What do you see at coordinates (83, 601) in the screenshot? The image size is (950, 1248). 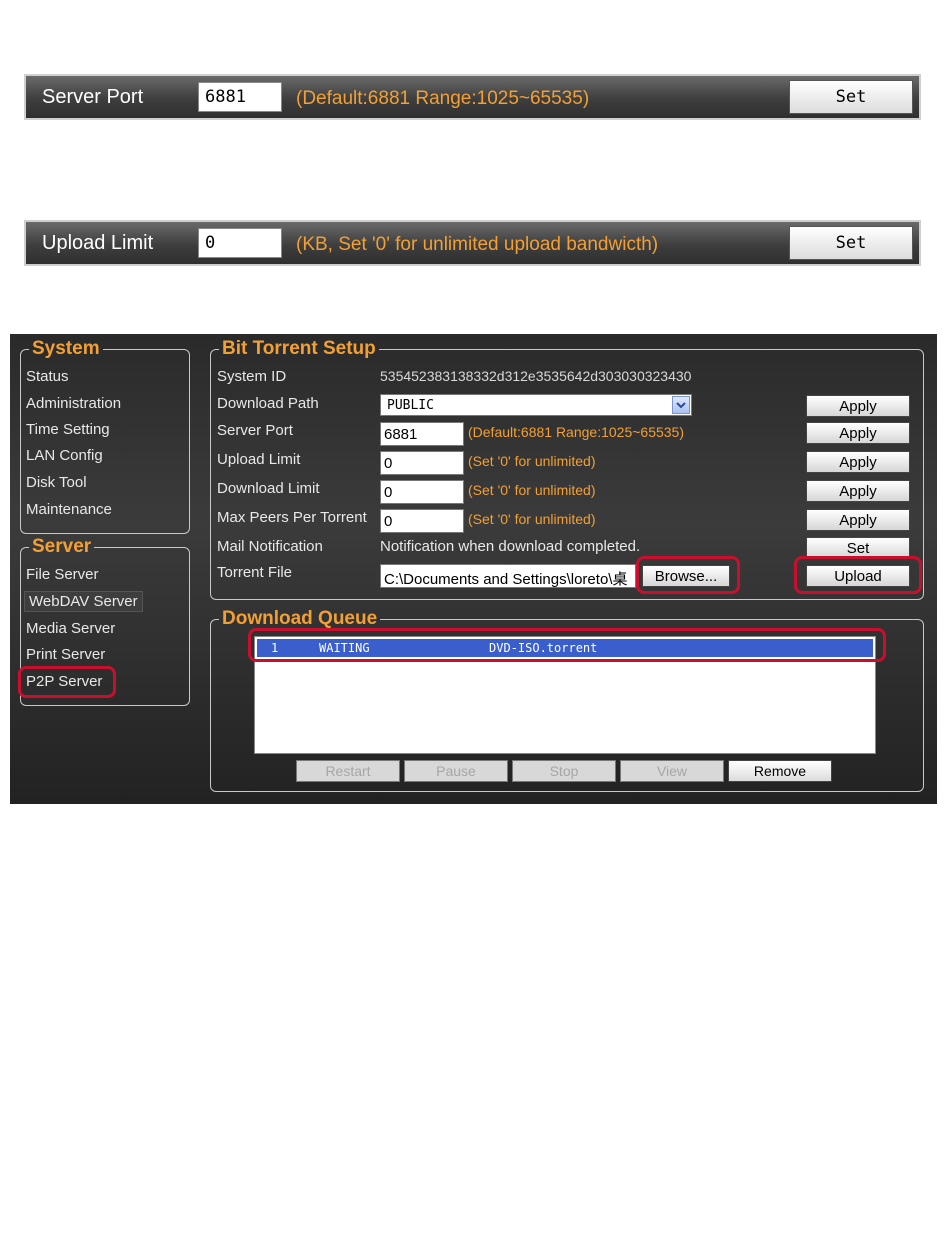 I see `nav-webdav-server: WebDAV Server` at bounding box center [83, 601].